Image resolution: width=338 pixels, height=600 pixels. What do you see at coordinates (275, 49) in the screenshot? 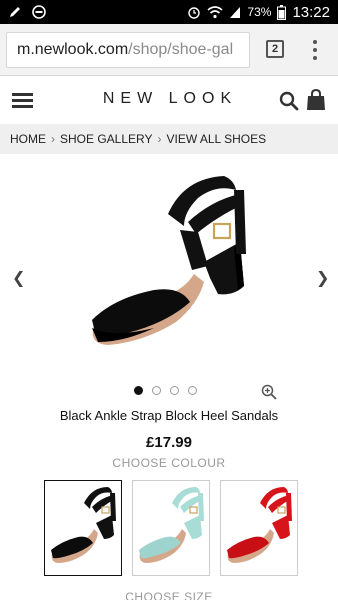
I see `tab-switcher-button: 2` at bounding box center [275, 49].